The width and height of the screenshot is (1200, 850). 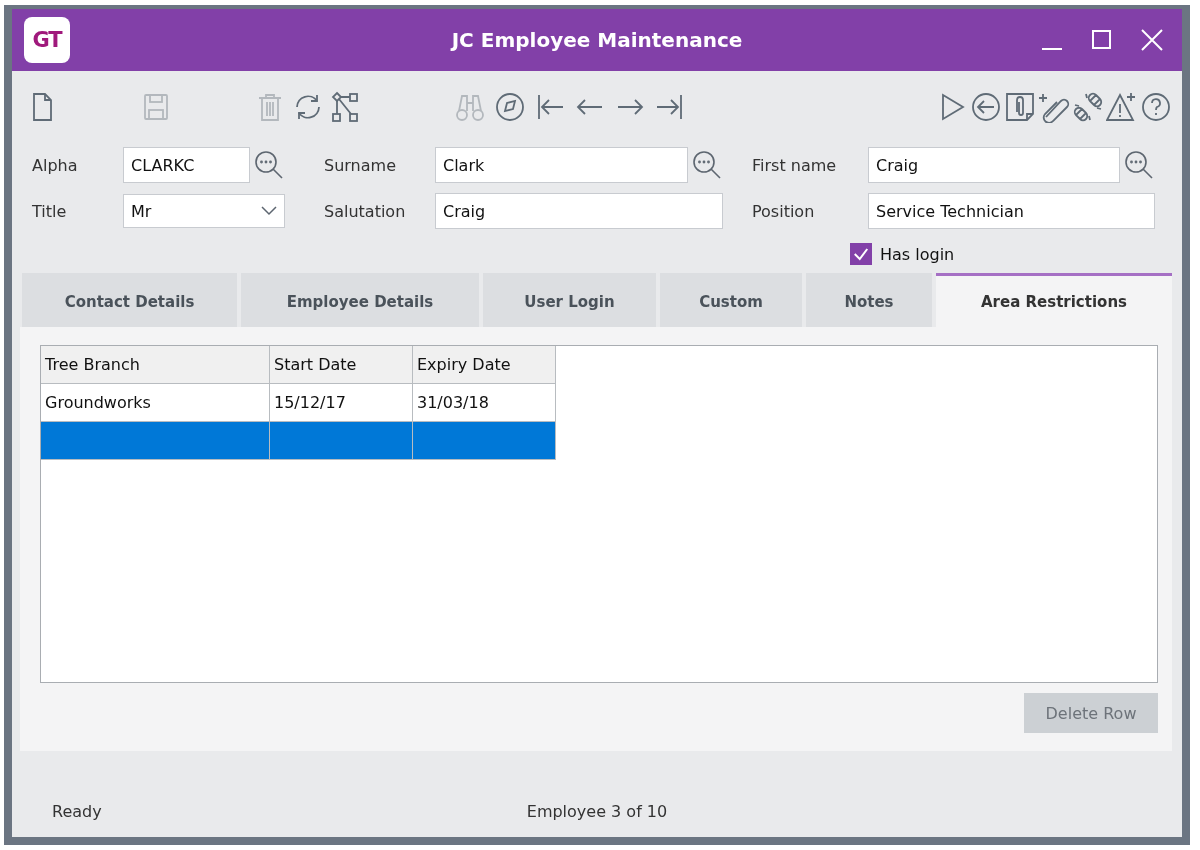 I want to click on caret-icon, so click(x=269, y=211).